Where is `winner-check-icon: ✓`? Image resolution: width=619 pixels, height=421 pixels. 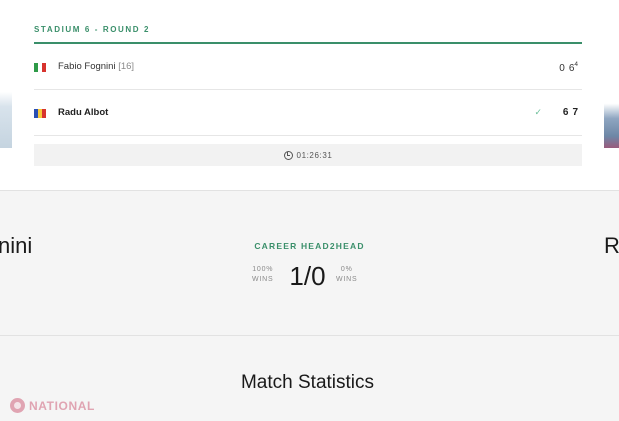
winner-check-icon: ✓ is located at coordinates (538, 112).